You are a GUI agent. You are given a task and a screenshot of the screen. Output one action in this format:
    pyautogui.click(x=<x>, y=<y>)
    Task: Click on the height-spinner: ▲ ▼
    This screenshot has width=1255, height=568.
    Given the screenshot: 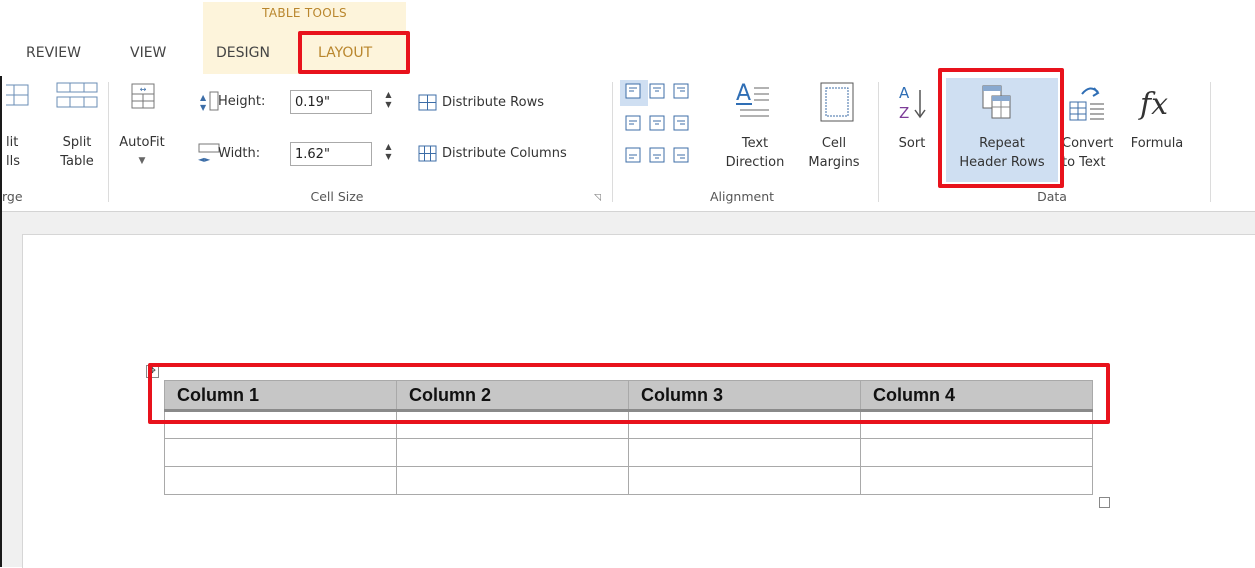 What is the action you would take?
    pyautogui.click(x=388, y=102)
    